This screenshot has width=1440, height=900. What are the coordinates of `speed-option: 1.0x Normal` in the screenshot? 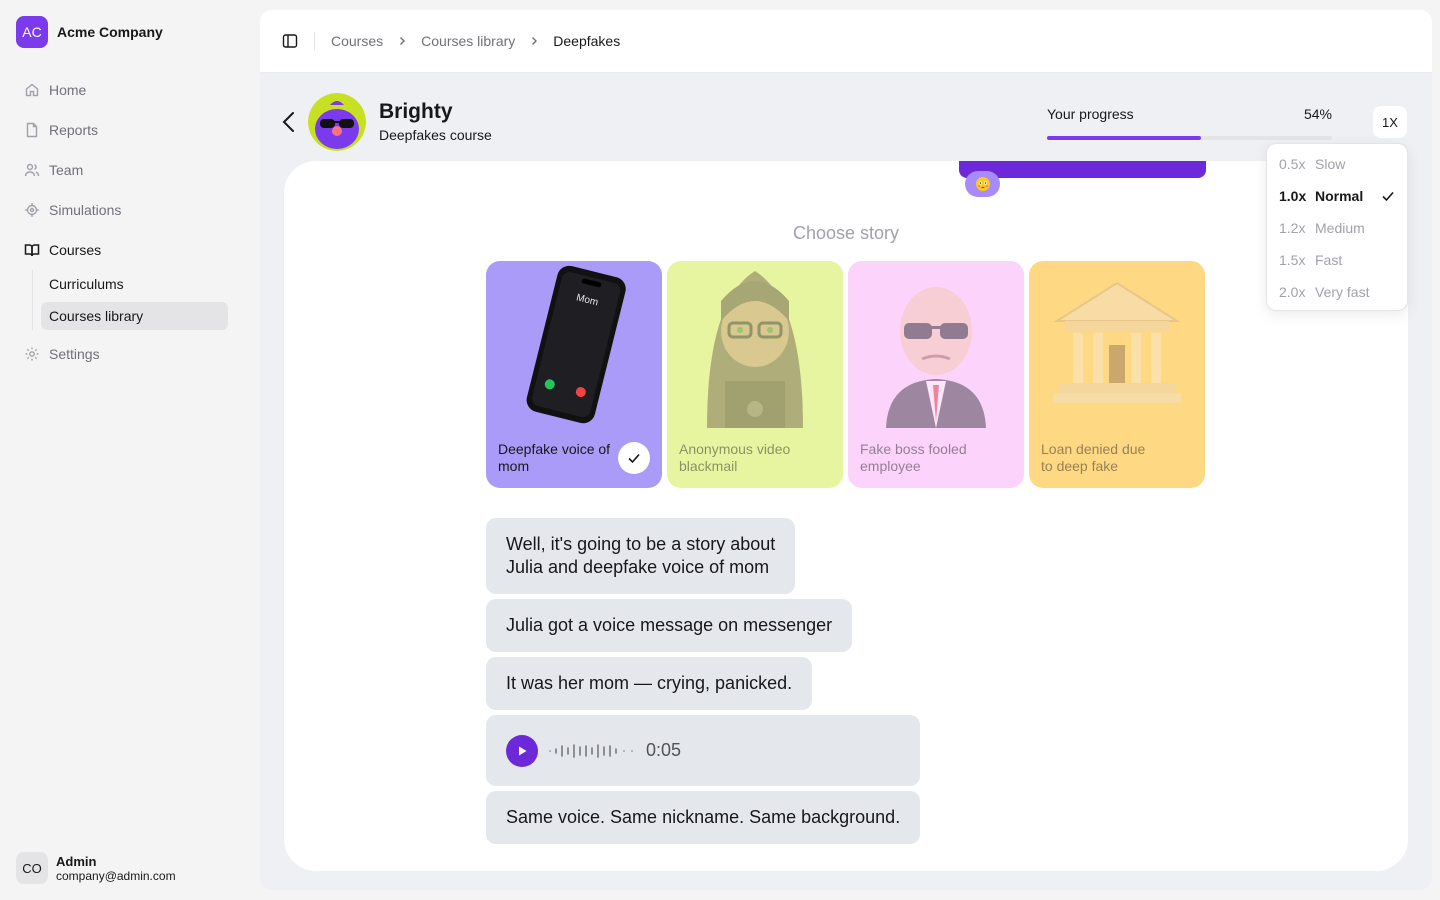 It's located at (1337, 196).